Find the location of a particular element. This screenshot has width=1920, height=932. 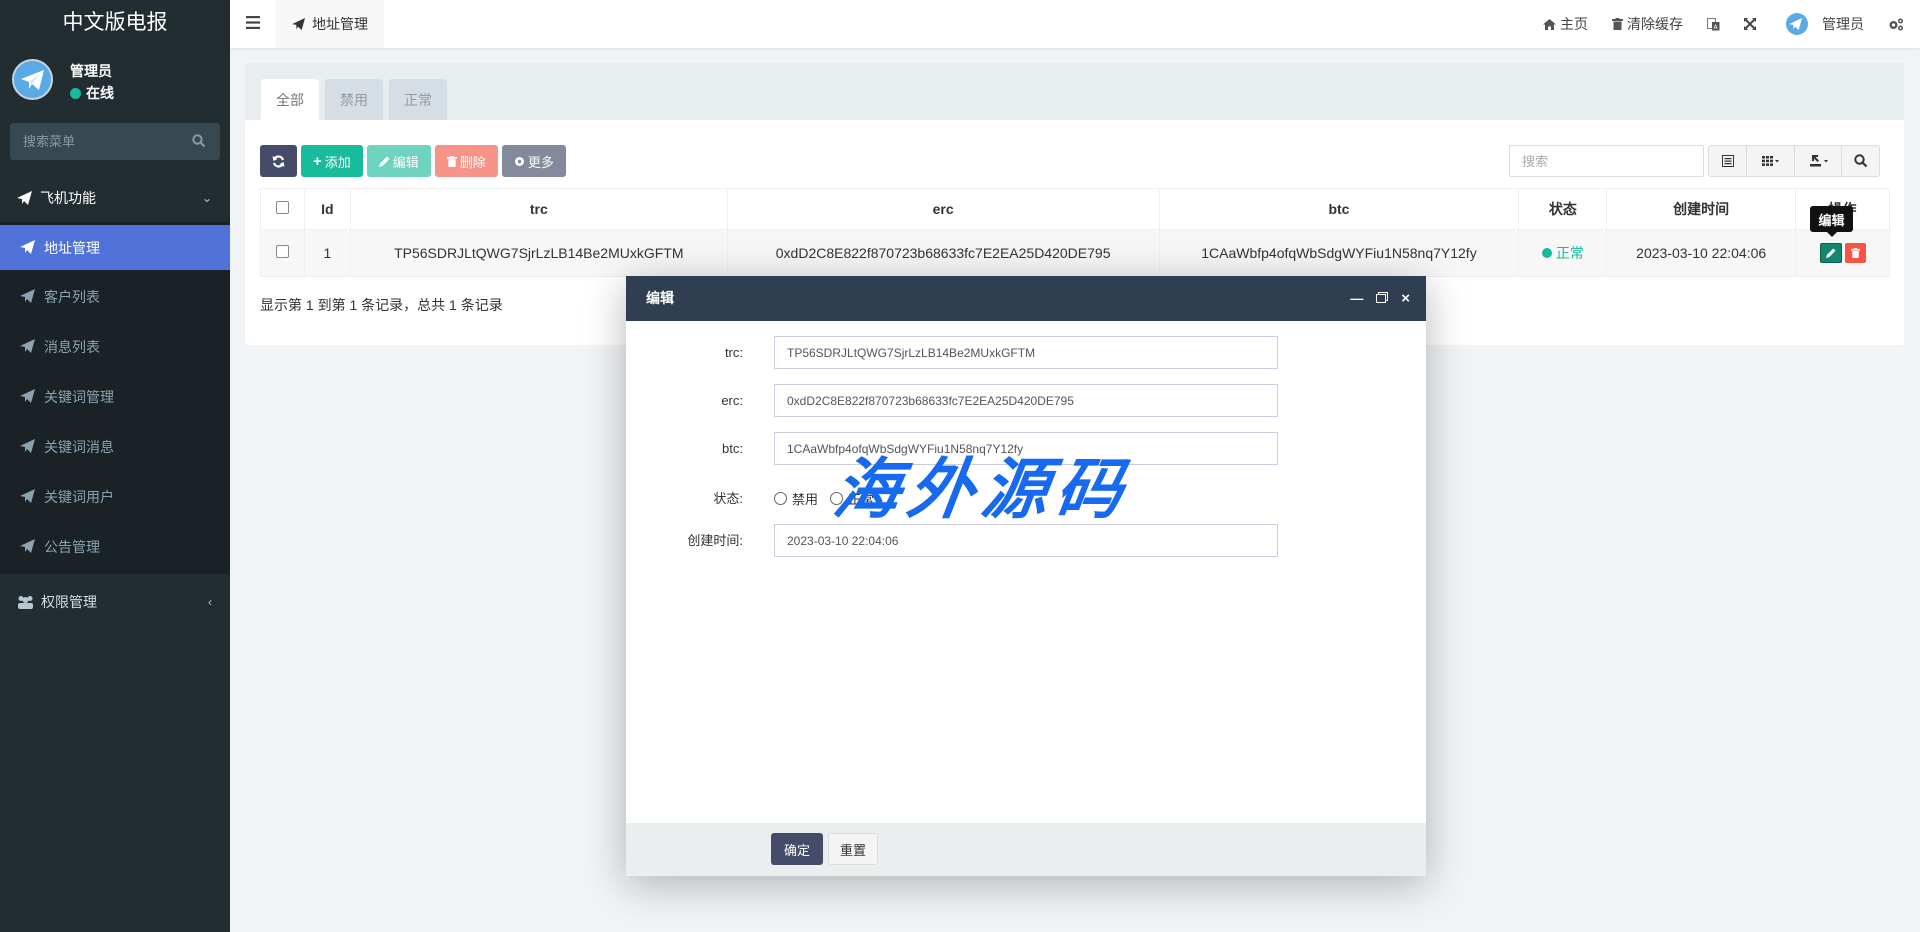

header-username: 管理员 is located at coordinates (1843, 24).